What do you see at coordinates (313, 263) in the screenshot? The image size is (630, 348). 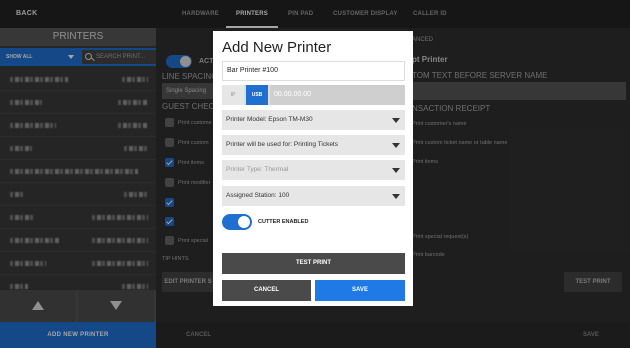 I see `test-print-button: TEST PRINT` at bounding box center [313, 263].